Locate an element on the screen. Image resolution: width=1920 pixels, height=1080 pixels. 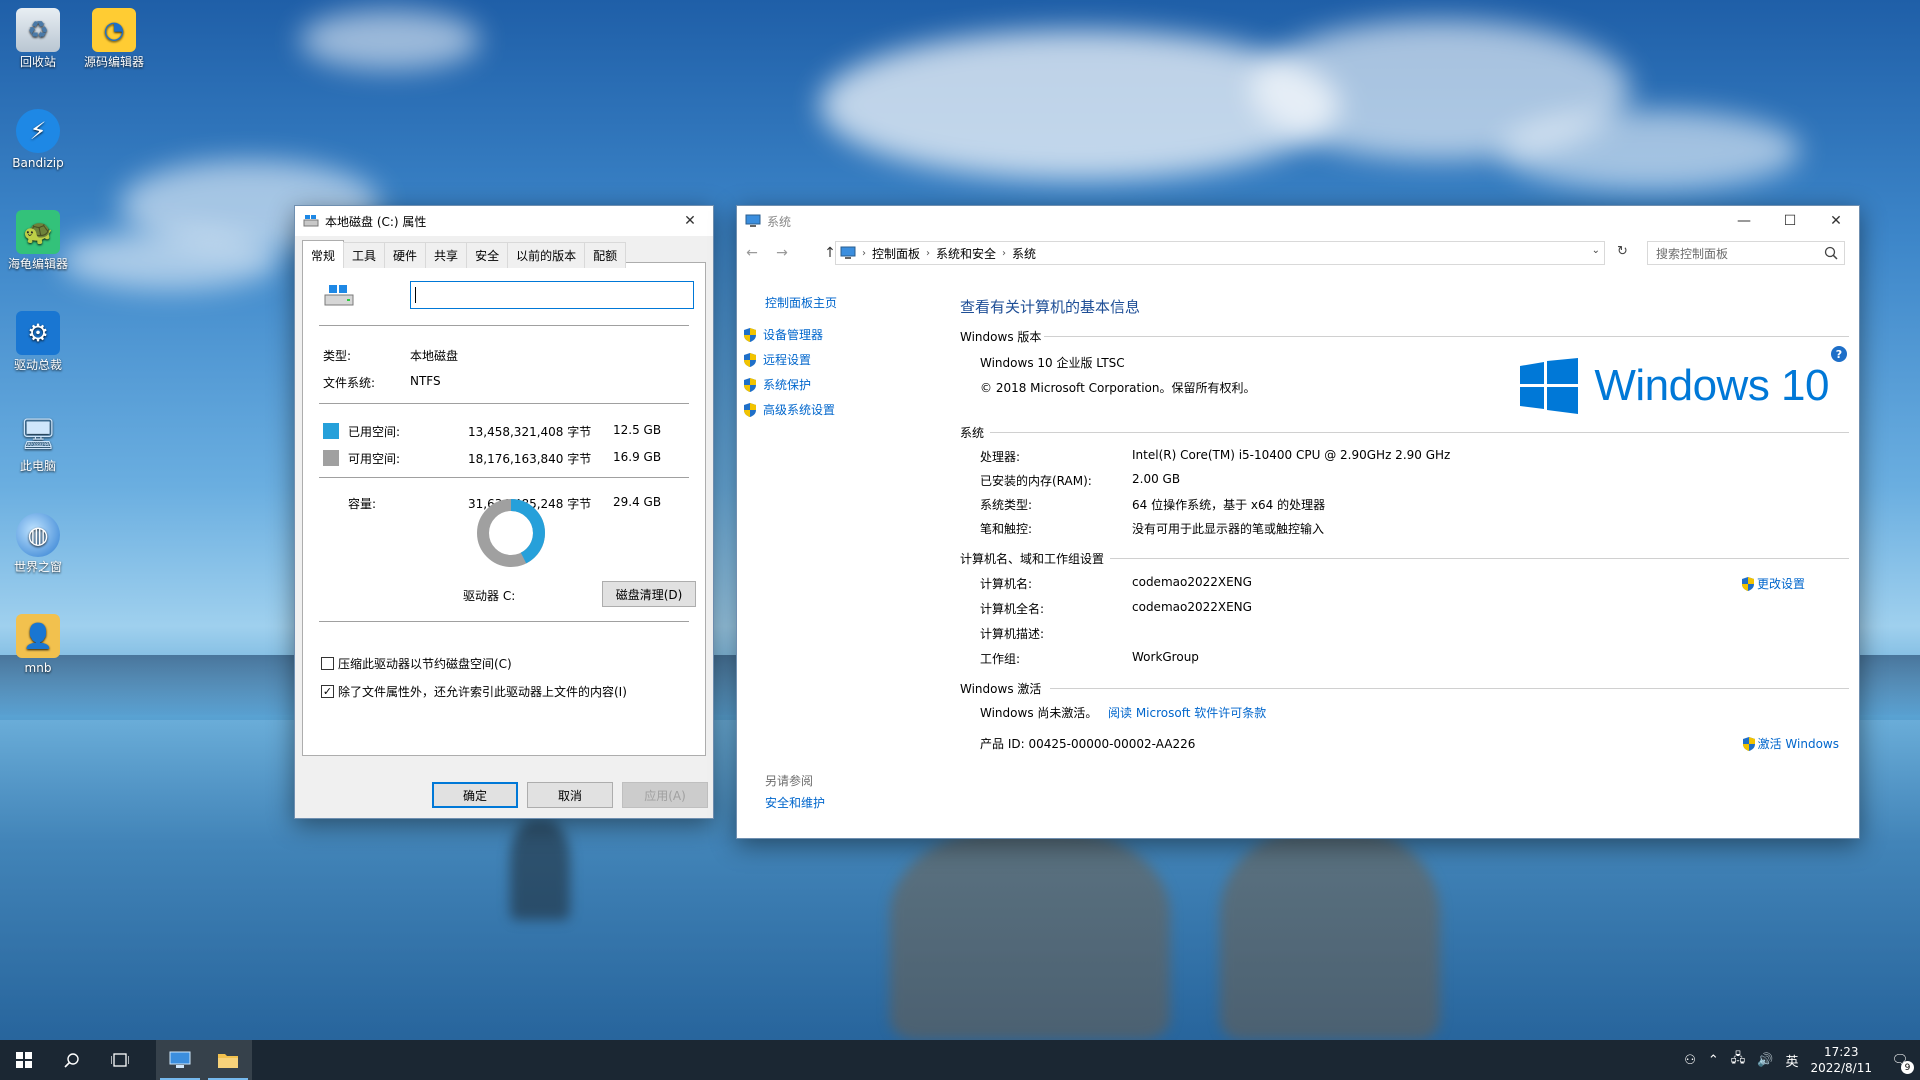
ok-button: 确定 is located at coordinates (475, 795).